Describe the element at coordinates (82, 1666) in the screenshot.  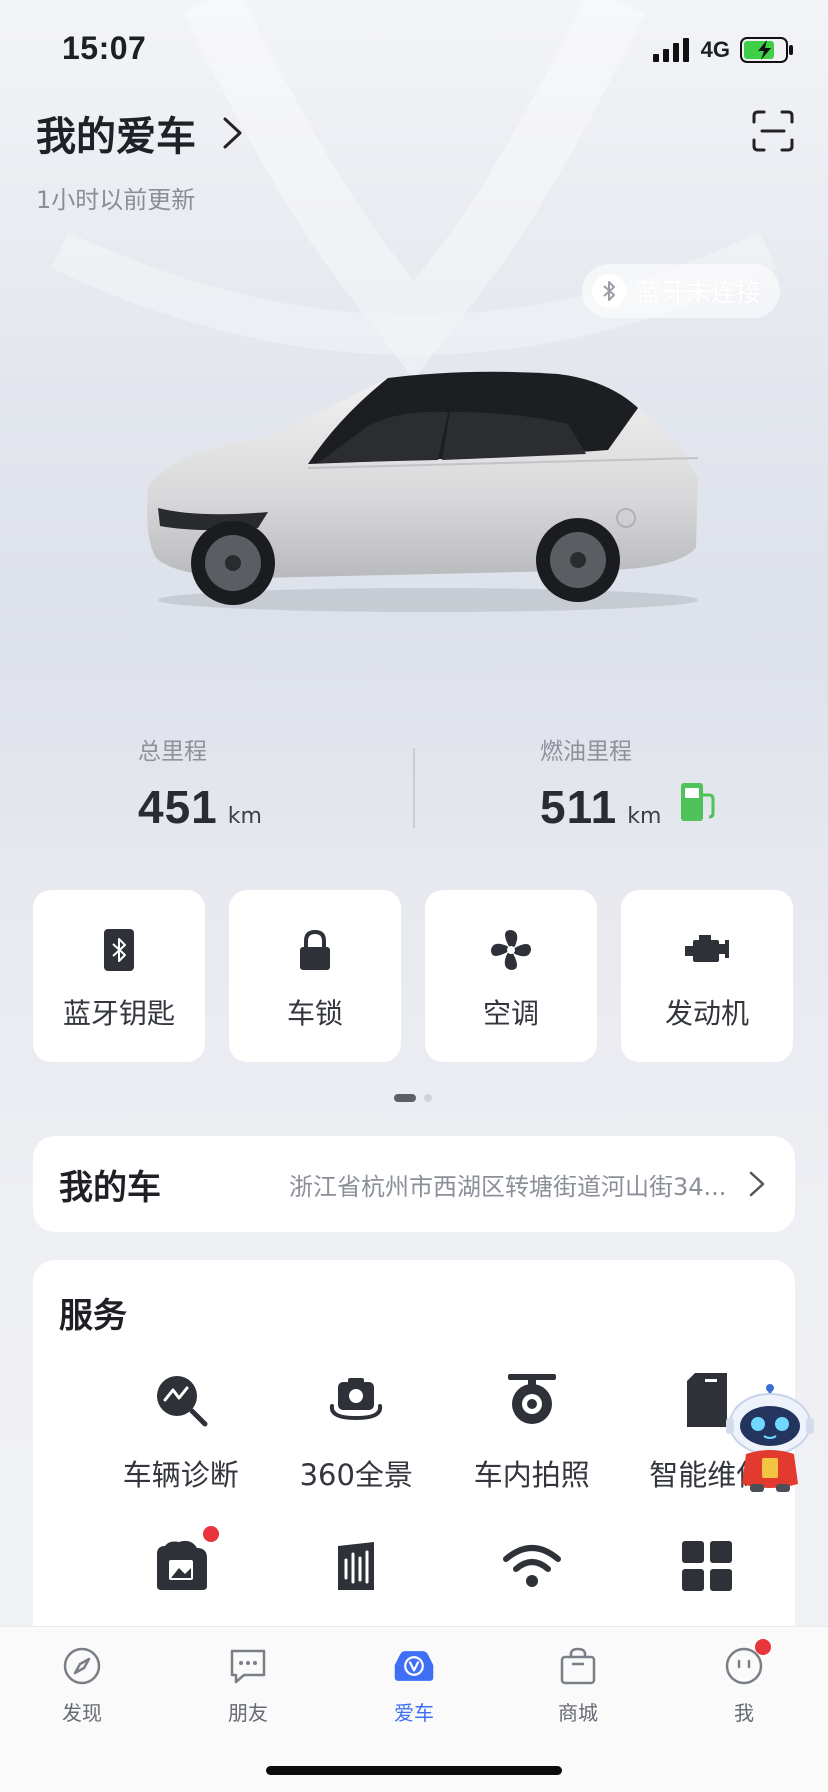
I see `compass-icon` at that location.